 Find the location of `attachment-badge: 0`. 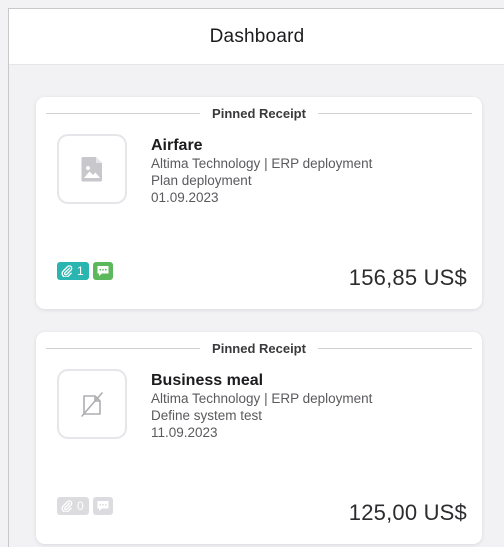

attachment-badge: 0 is located at coordinates (73, 506).